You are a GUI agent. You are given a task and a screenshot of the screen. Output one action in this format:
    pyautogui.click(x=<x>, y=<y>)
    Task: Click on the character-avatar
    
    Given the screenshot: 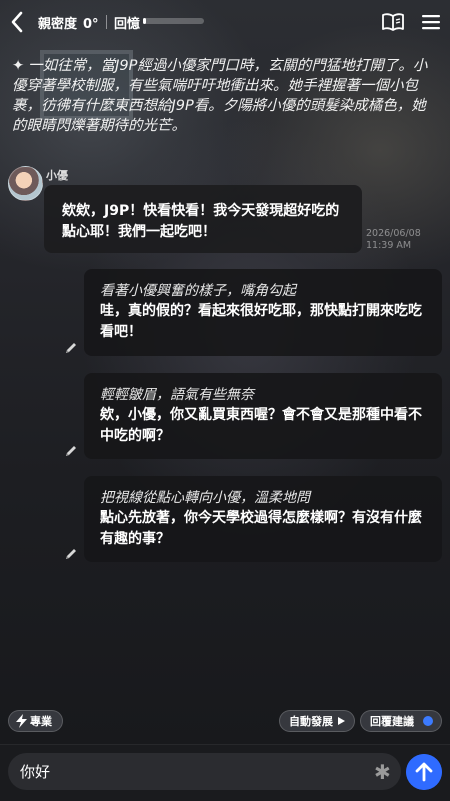 What is the action you would take?
    pyautogui.click(x=25, y=183)
    